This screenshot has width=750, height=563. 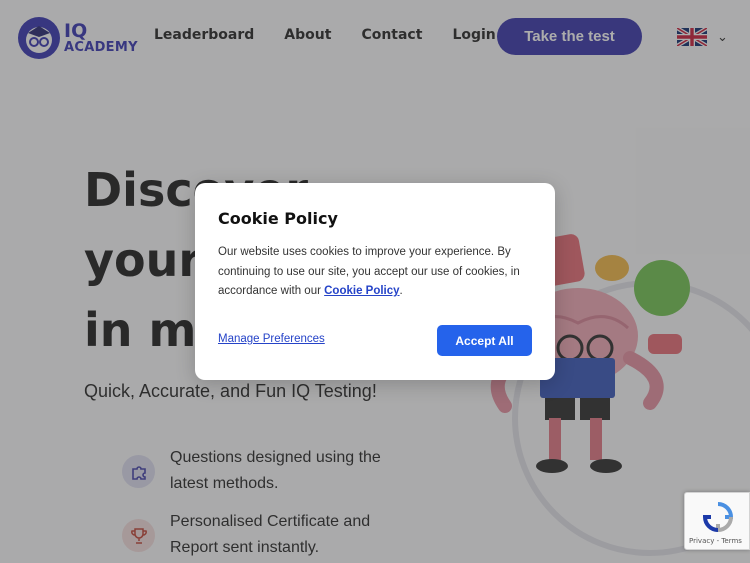 I want to click on recaptcha-privacy-terms: Privacy - Terms, so click(x=715, y=541).